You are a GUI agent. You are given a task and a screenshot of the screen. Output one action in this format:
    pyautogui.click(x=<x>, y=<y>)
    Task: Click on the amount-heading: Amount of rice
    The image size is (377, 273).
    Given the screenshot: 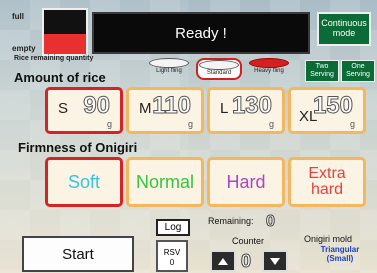 What is the action you would take?
    pyautogui.click(x=60, y=77)
    